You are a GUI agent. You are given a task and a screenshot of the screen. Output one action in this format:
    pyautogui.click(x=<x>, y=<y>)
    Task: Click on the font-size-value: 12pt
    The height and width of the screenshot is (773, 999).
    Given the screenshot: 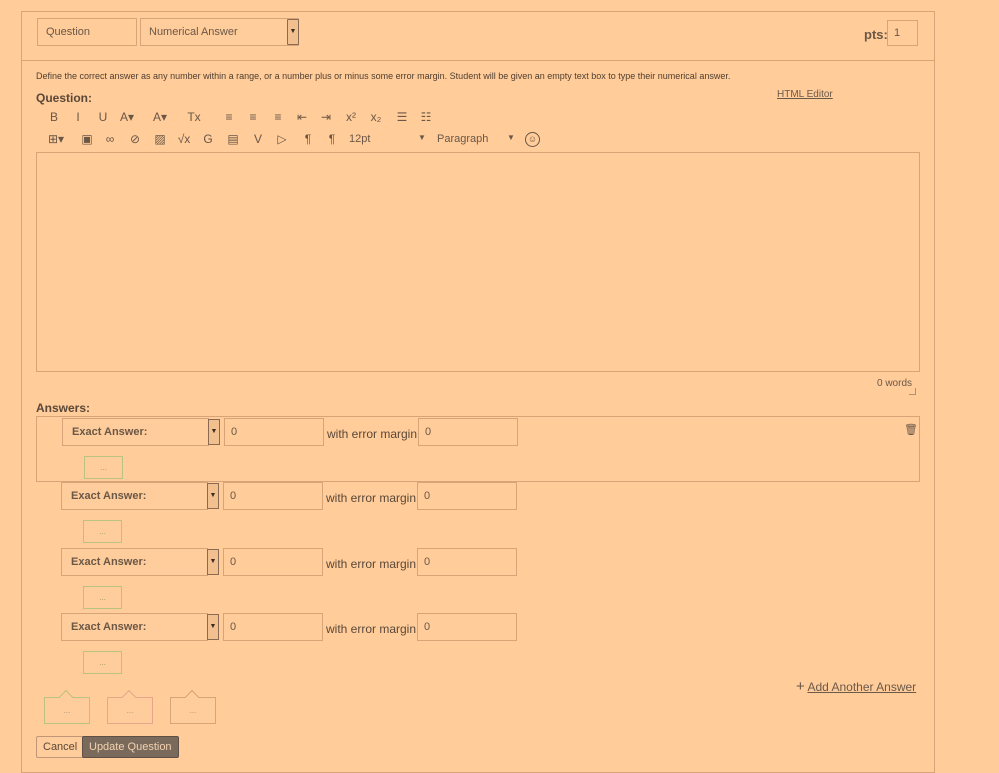 What is the action you would take?
    pyautogui.click(x=360, y=139)
    